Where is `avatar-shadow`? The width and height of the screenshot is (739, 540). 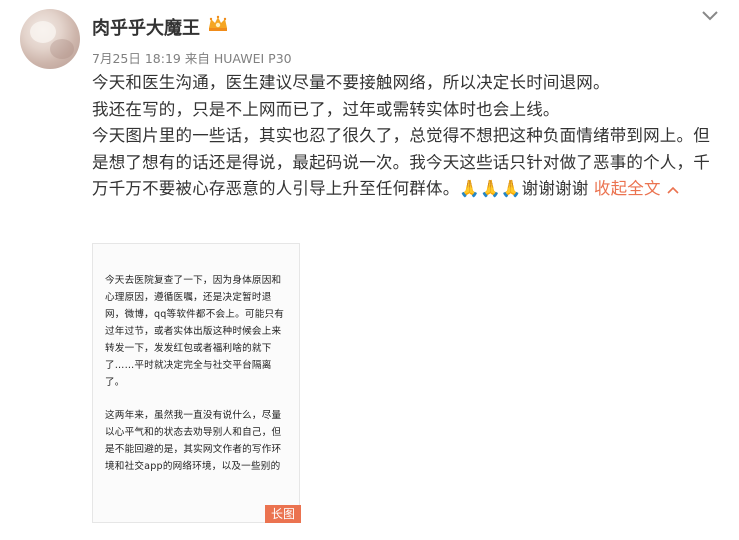
avatar-shadow is located at coordinates (62, 49).